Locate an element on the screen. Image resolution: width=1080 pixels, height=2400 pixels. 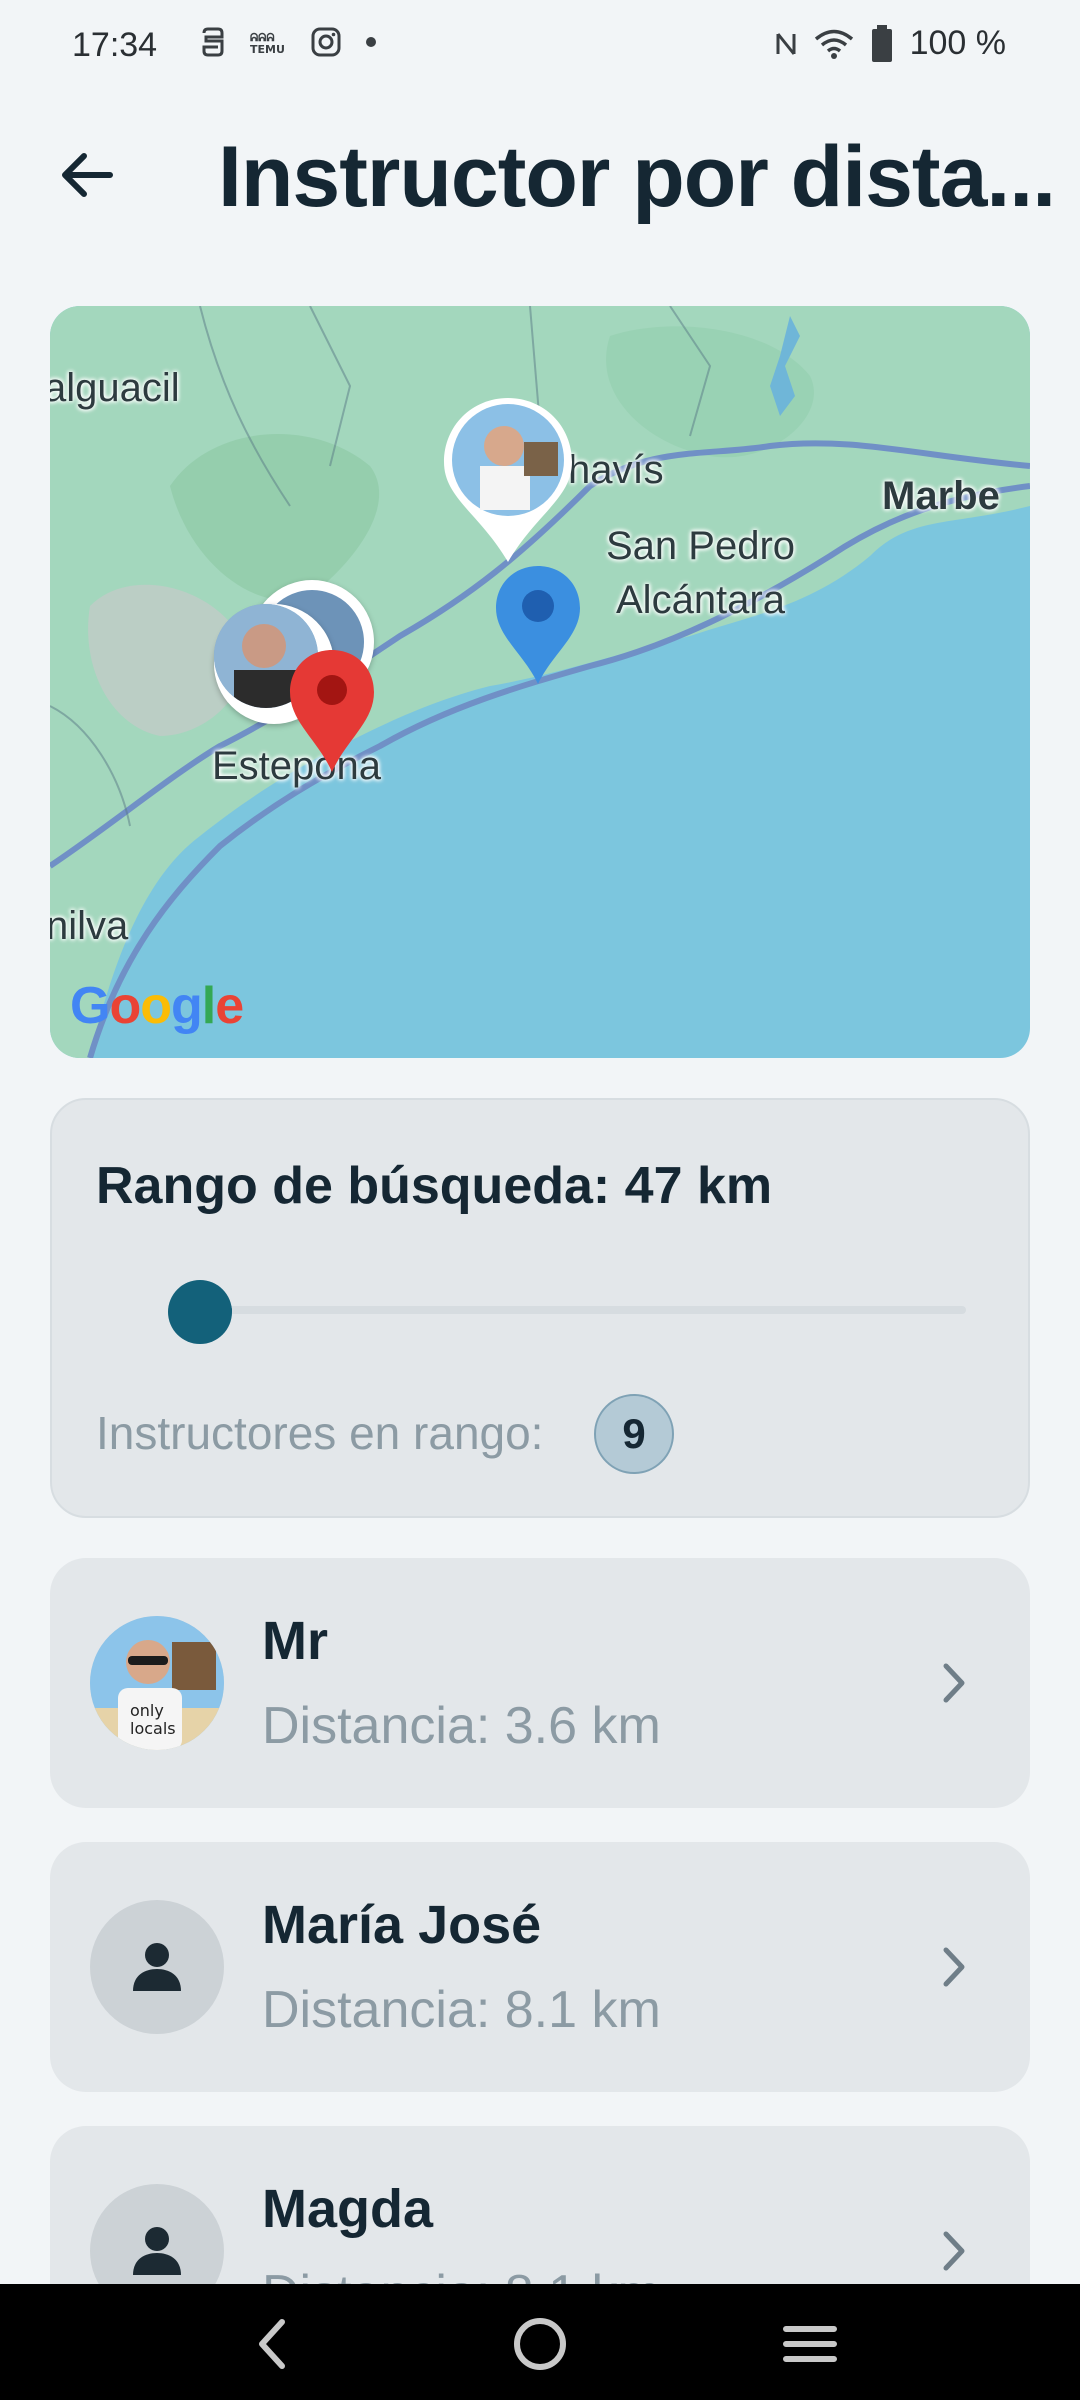
avatar-pin-shape is located at coordinates (508, 480).